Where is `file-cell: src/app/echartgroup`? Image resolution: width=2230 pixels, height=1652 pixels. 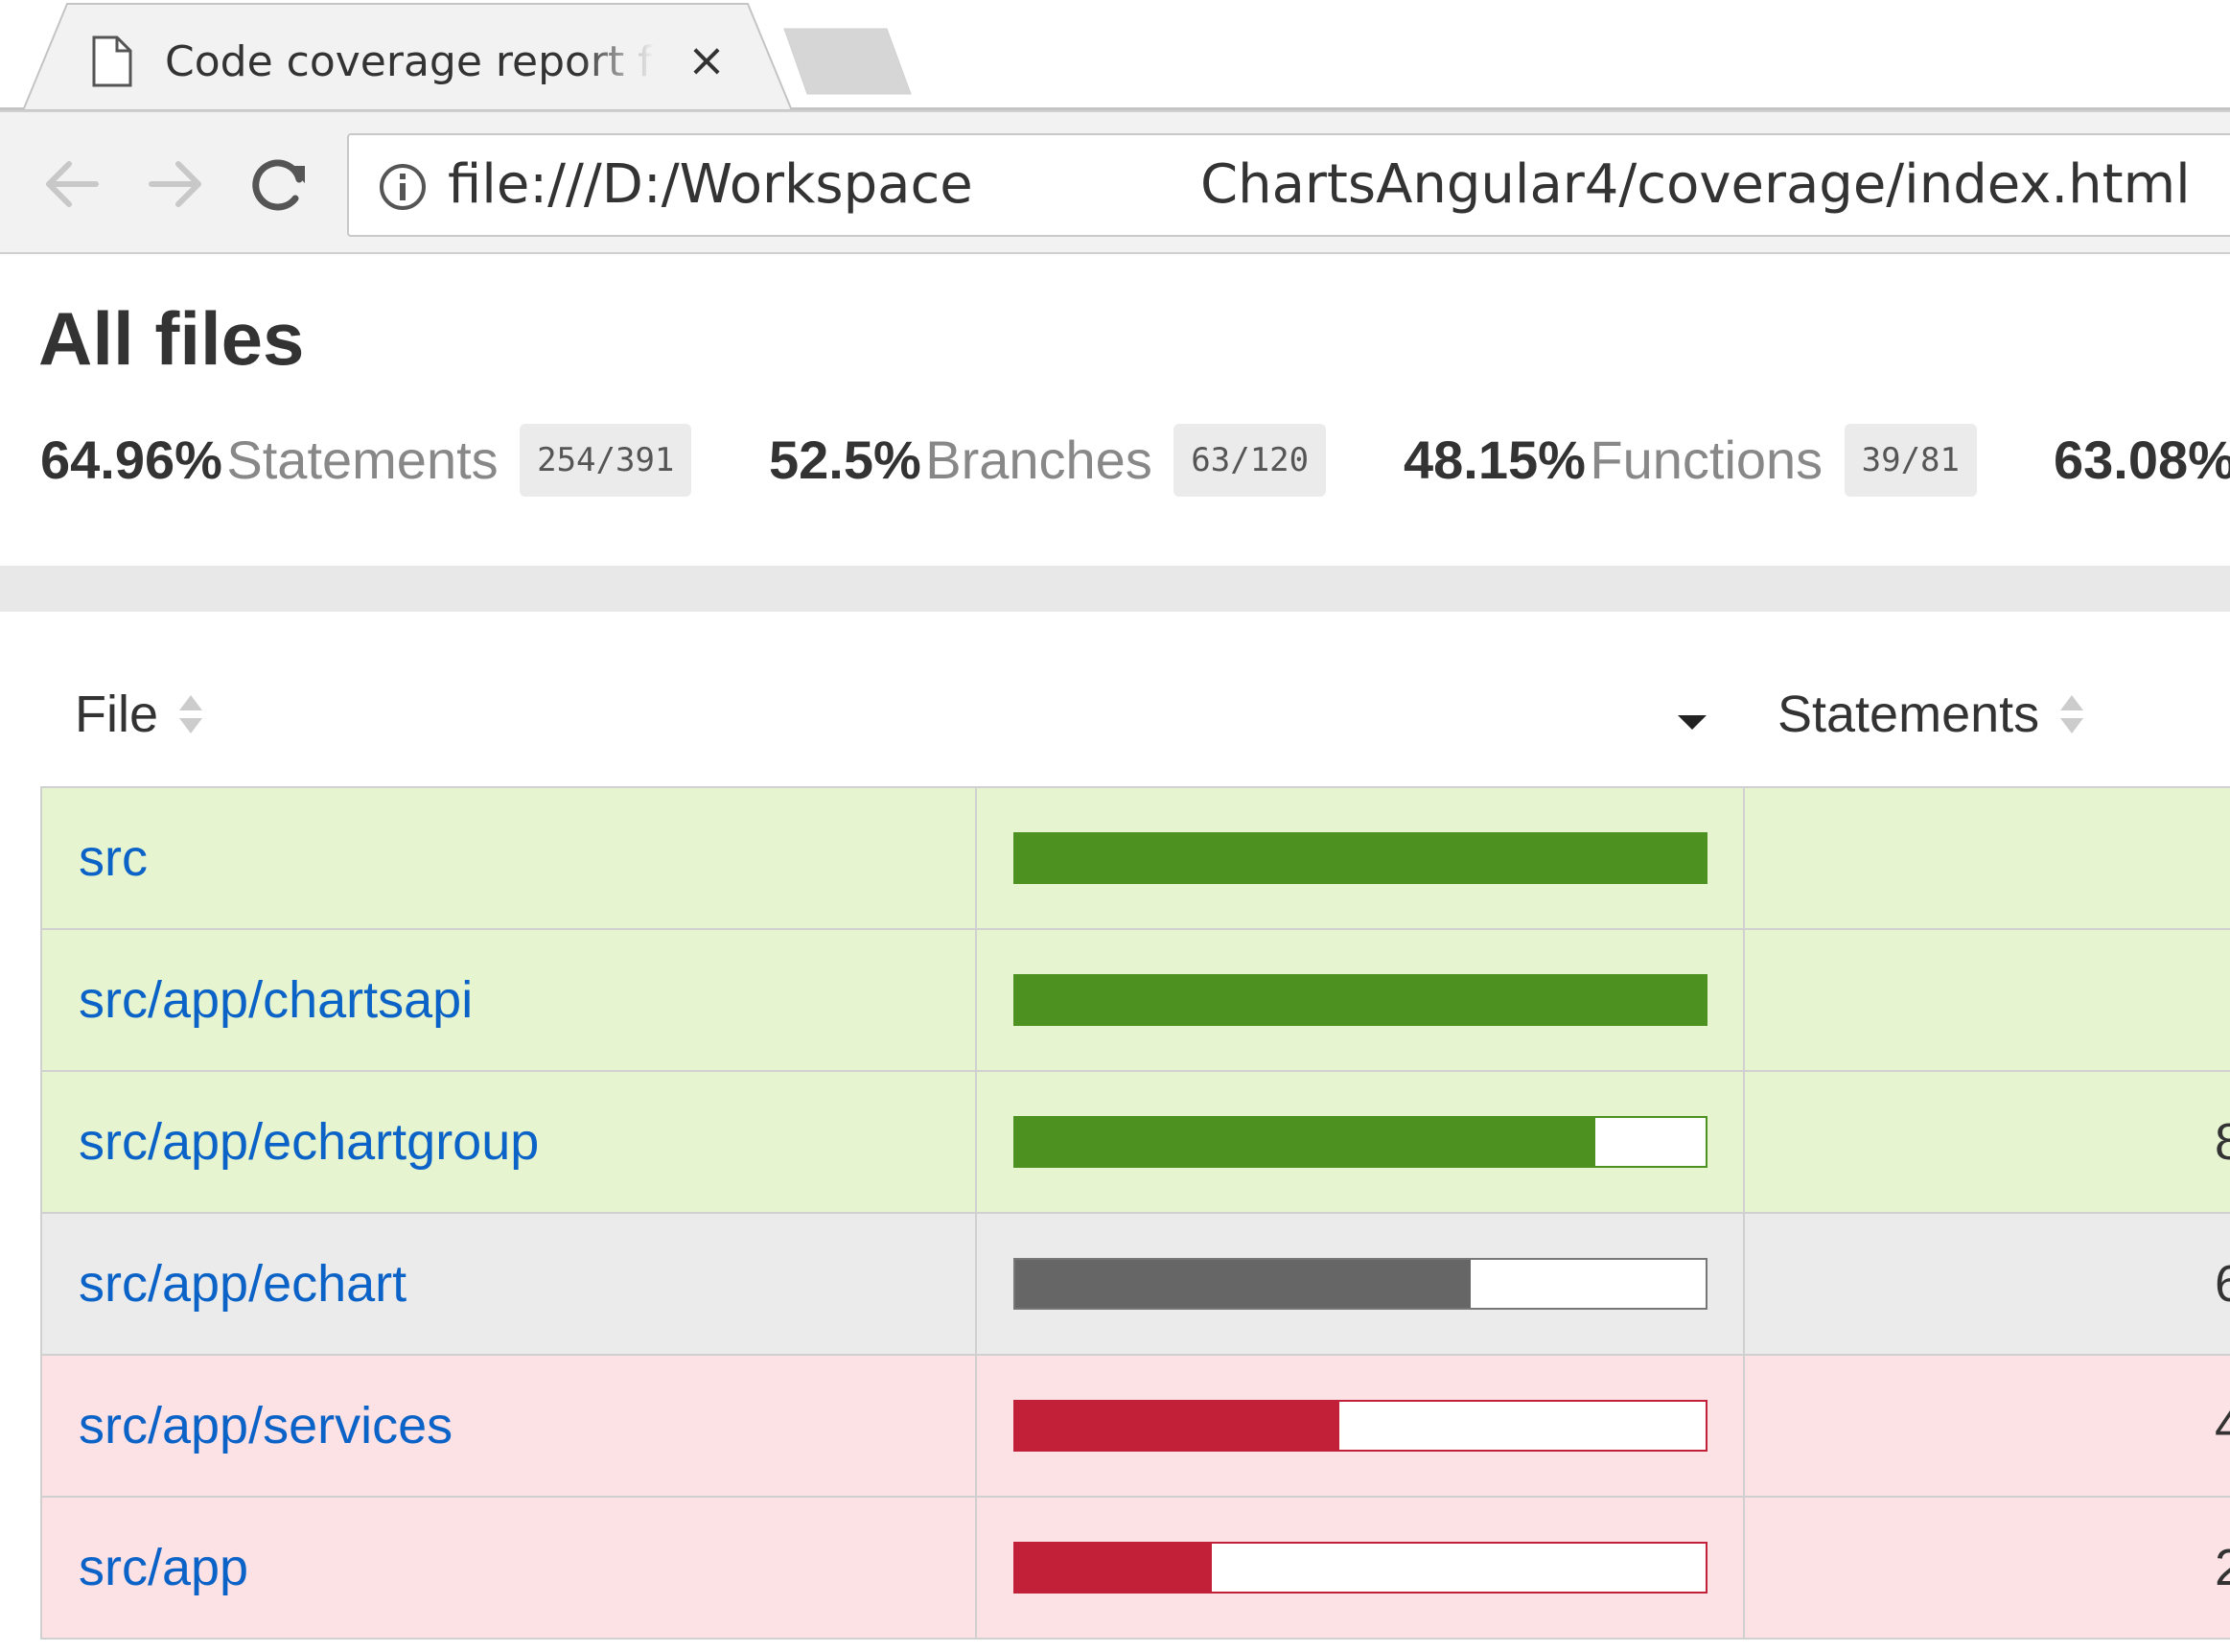 file-cell: src/app/echartgroup is located at coordinates (509, 1142).